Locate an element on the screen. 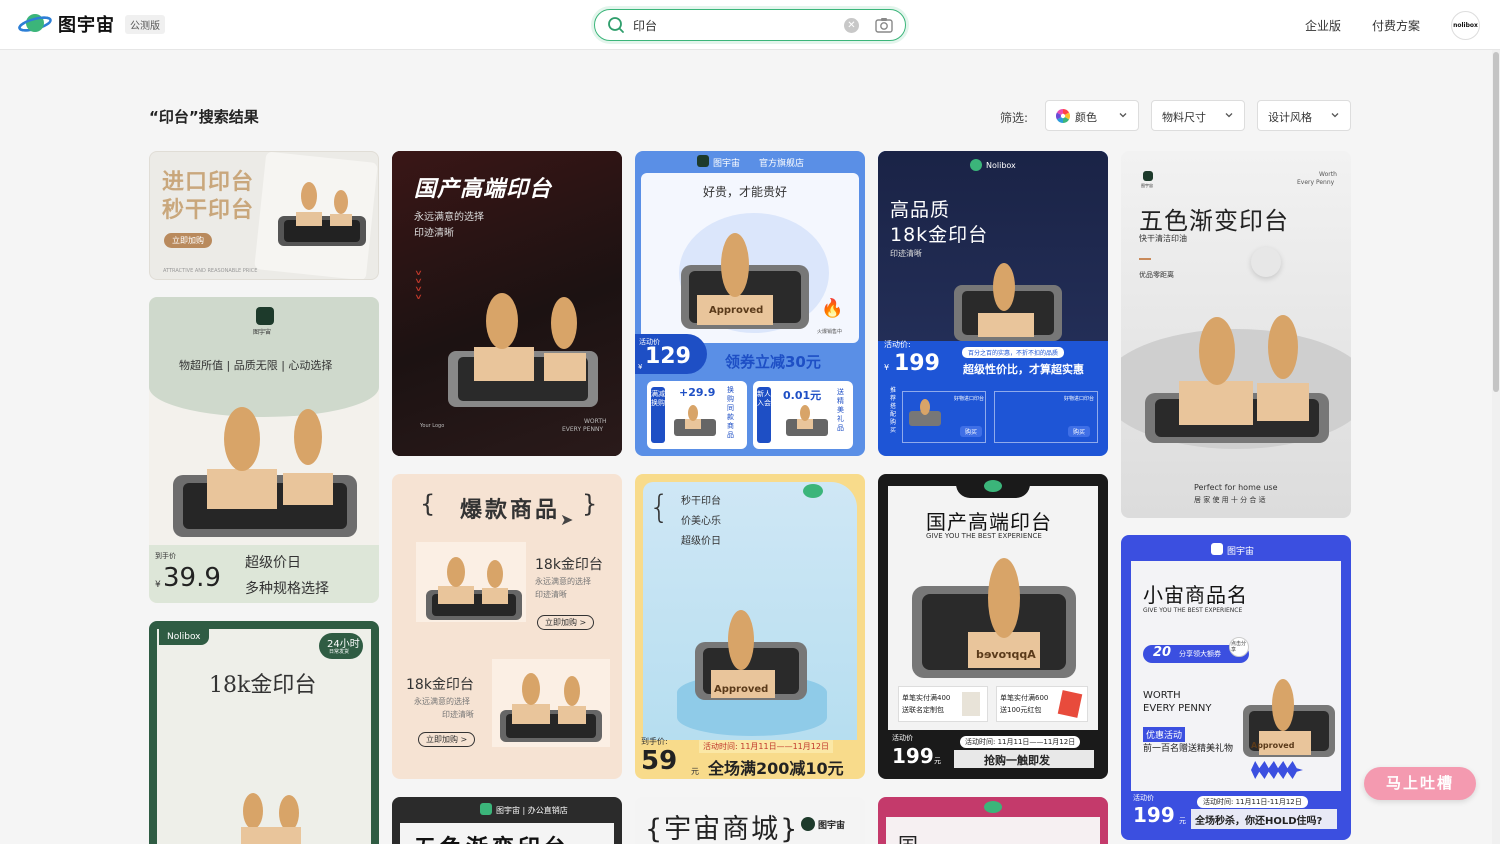  template-card-18k-gold: Nolibox 24小时 日常发货 18k金印台 is located at coordinates (264, 732).